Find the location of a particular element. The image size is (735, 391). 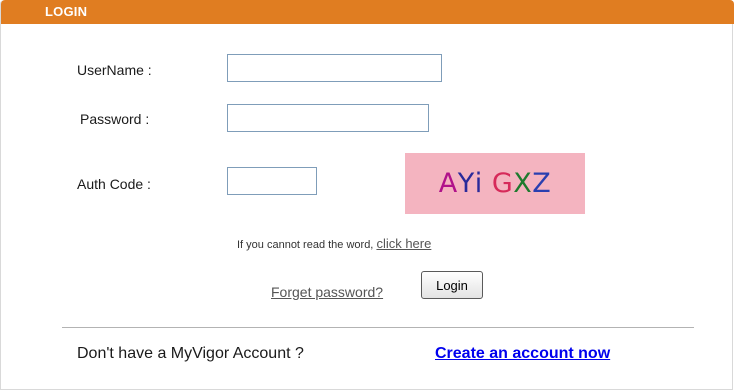

auth-code-input is located at coordinates (272, 181).